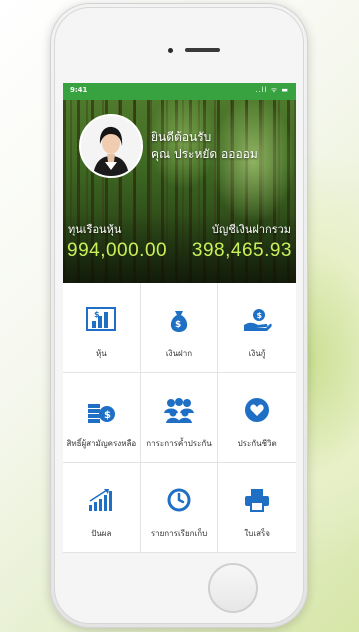 The height and width of the screenshot is (632, 359). I want to click on menu-item-loan: $ เงินกู้, so click(257, 328).